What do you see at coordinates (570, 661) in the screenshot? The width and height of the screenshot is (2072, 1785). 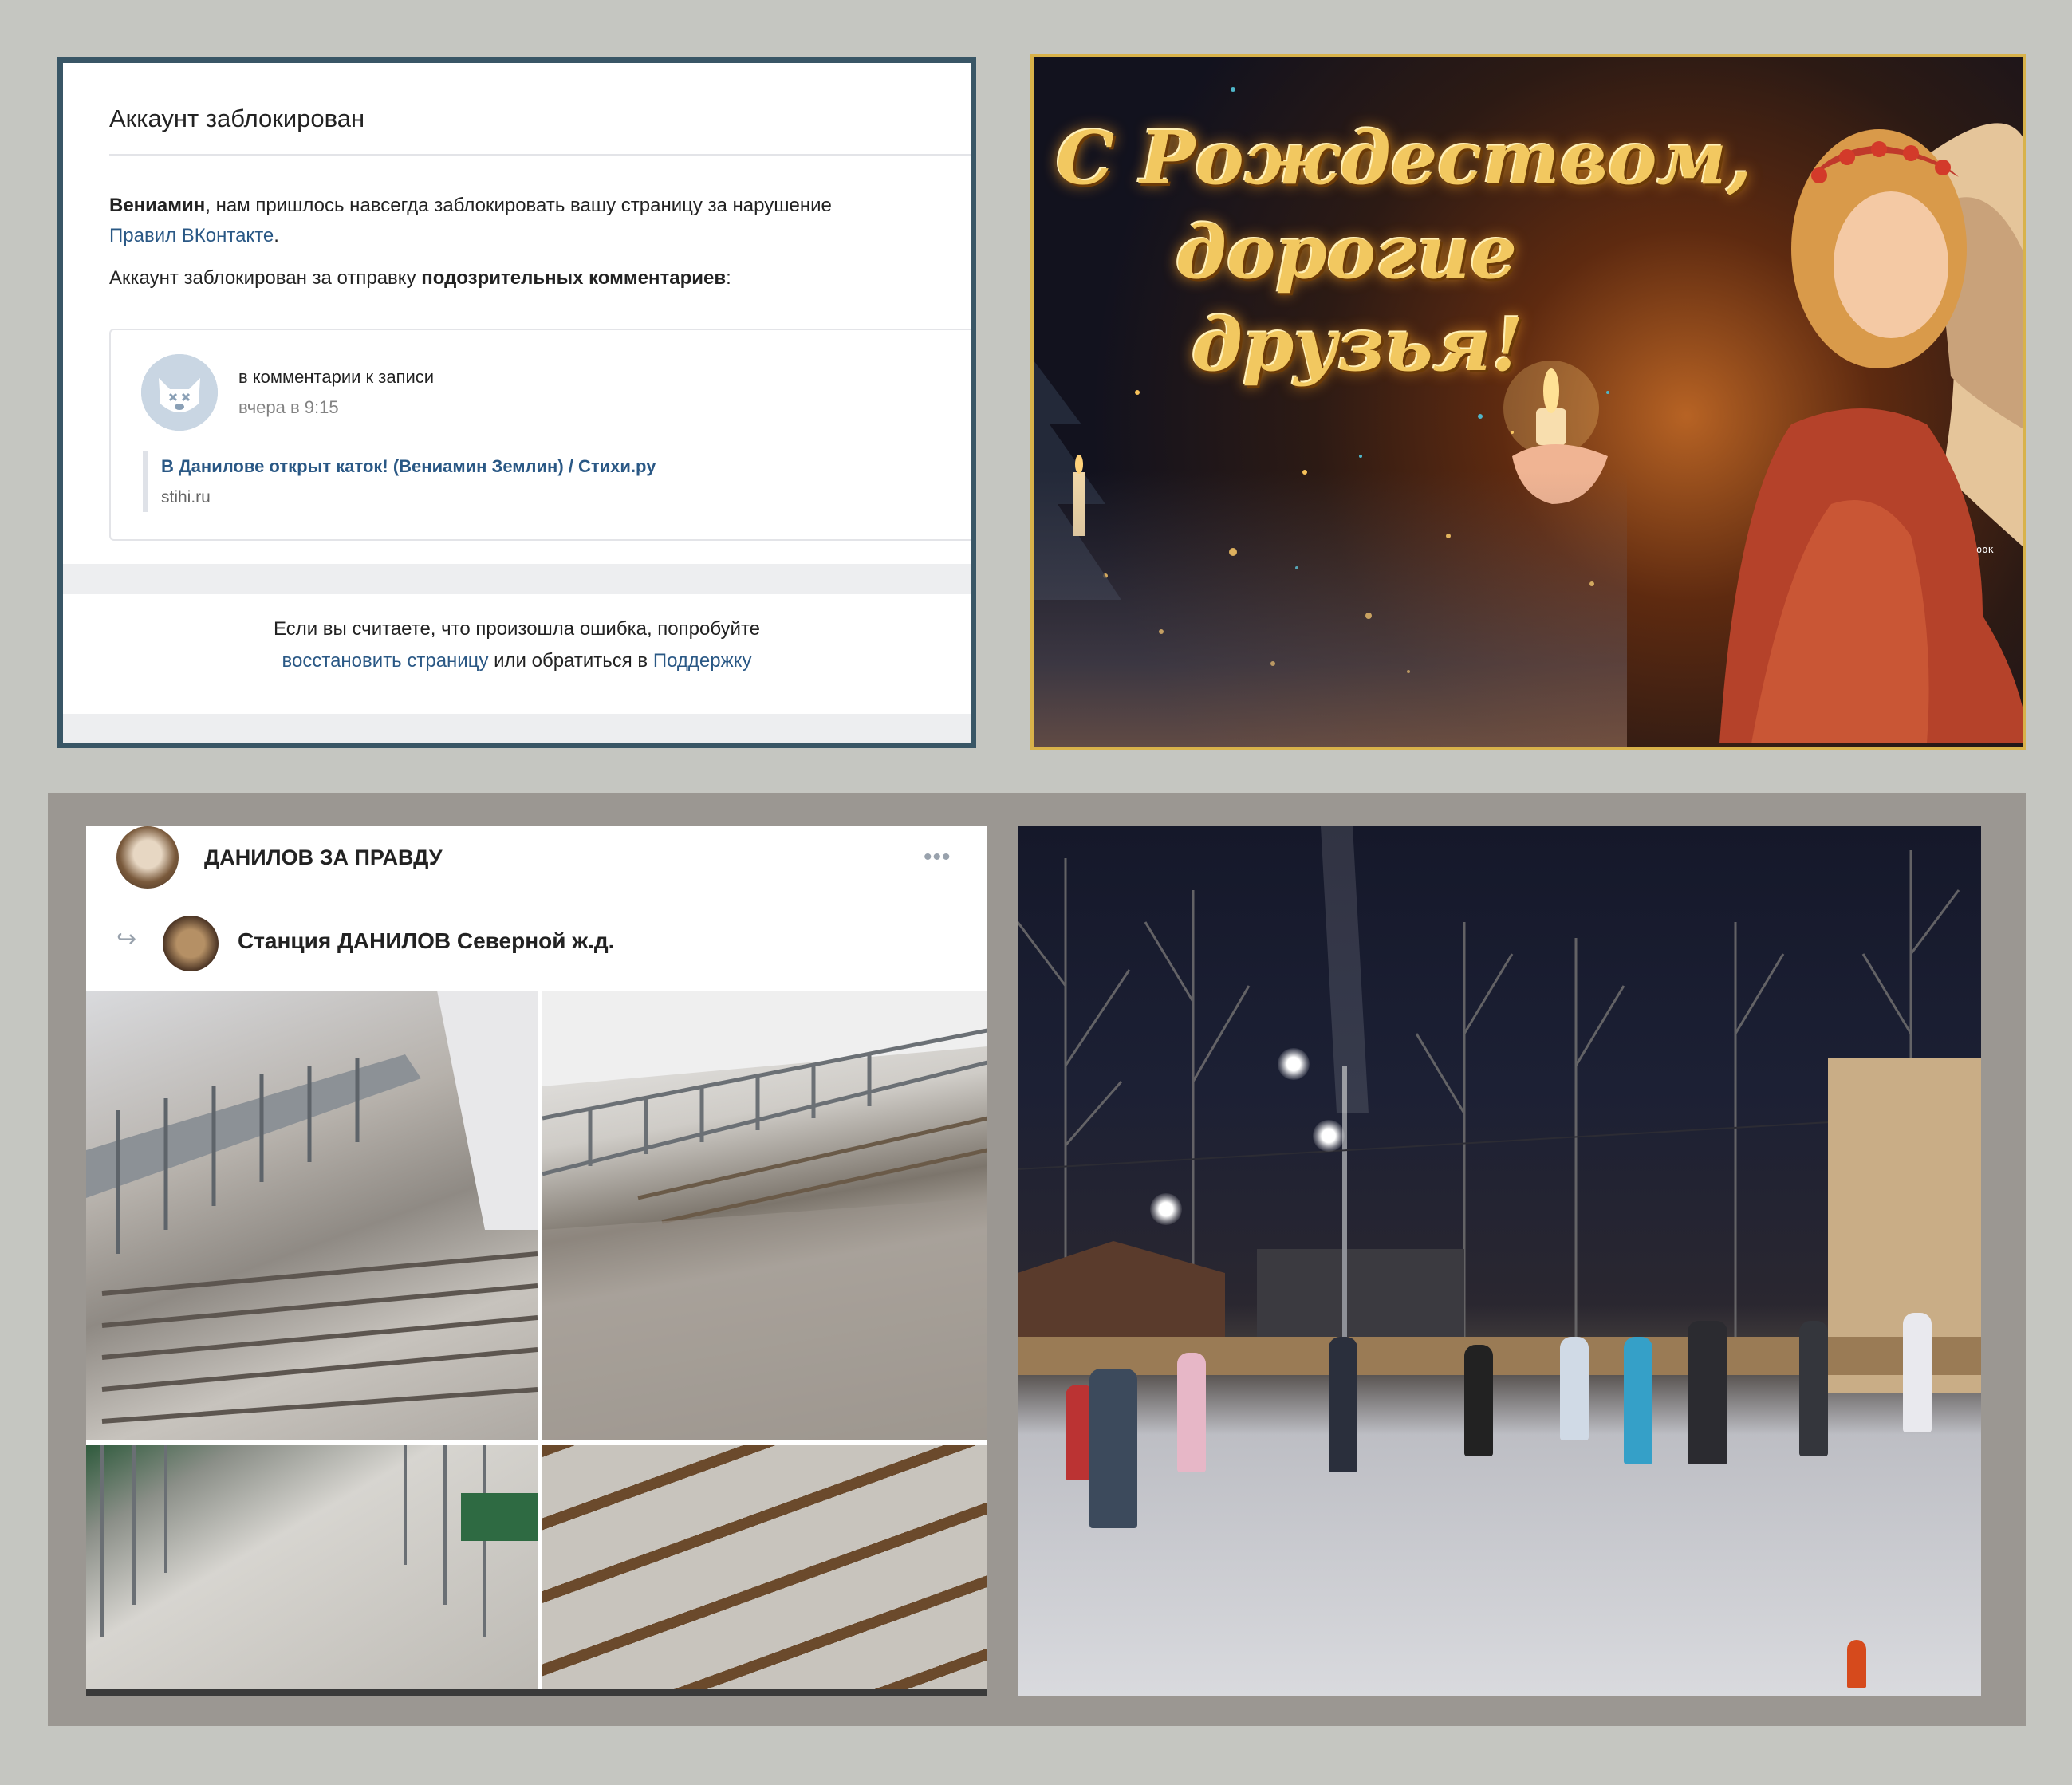 I see `footer-middle-text: или обратиться в` at bounding box center [570, 661].